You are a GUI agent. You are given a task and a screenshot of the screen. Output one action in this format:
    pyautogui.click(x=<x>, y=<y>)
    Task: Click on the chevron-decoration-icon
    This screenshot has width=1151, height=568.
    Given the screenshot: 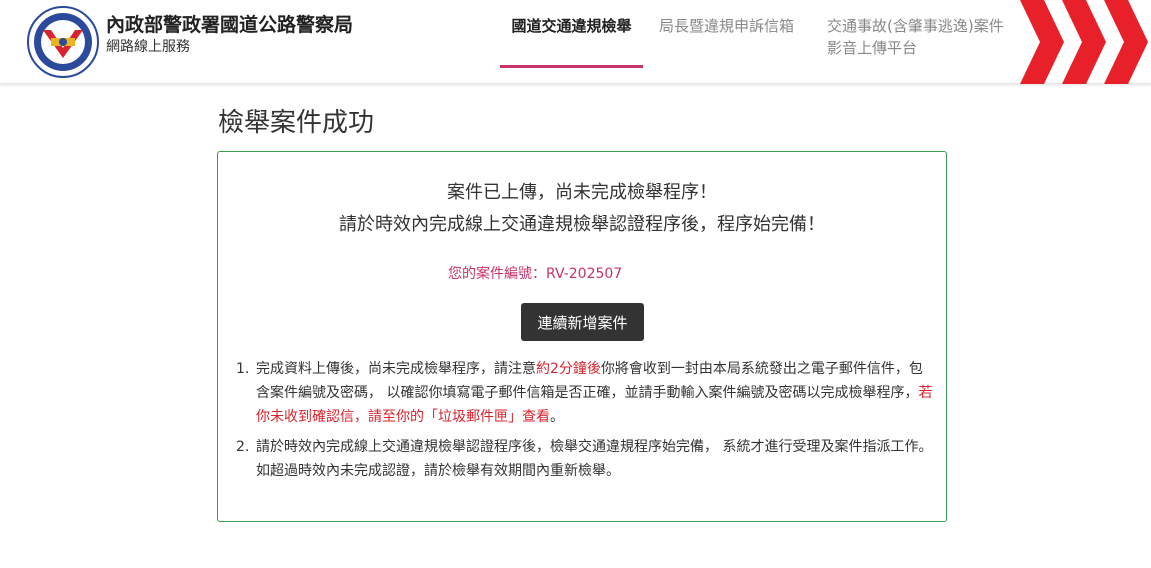 What is the action you would take?
    pyautogui.click(x=1084, y=42)
    